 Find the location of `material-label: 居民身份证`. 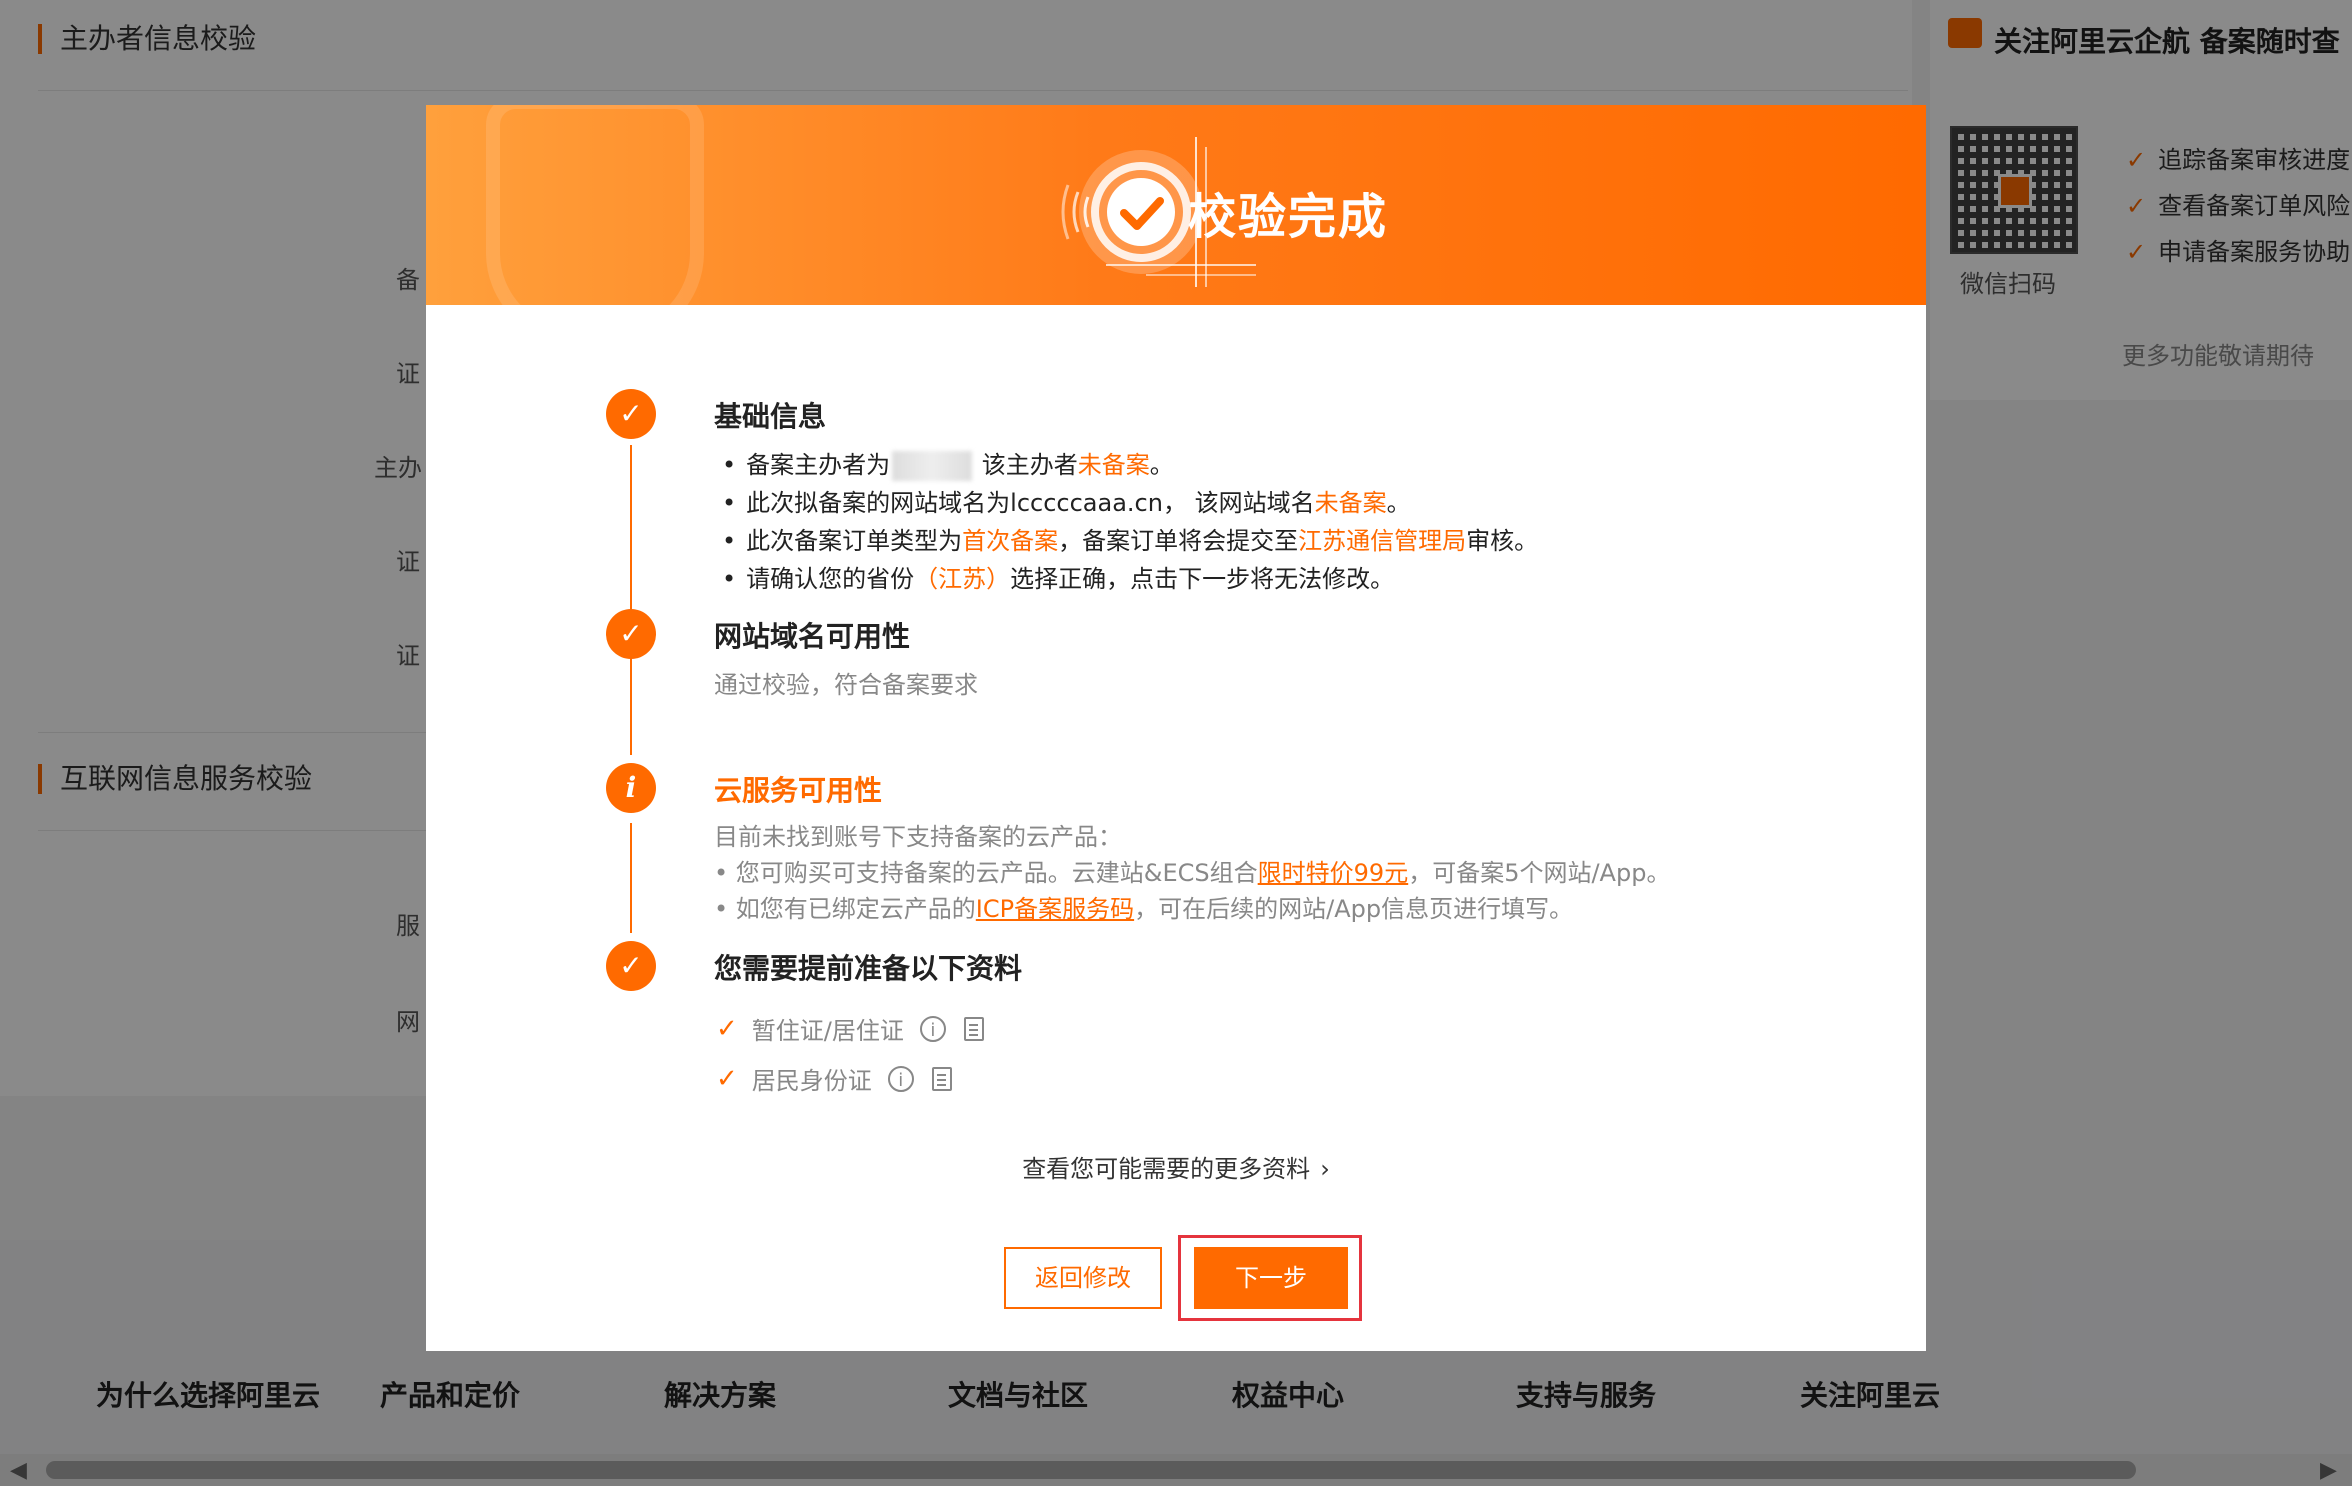

material-label: 居民身份证 is located at coordinates (811, 1081).